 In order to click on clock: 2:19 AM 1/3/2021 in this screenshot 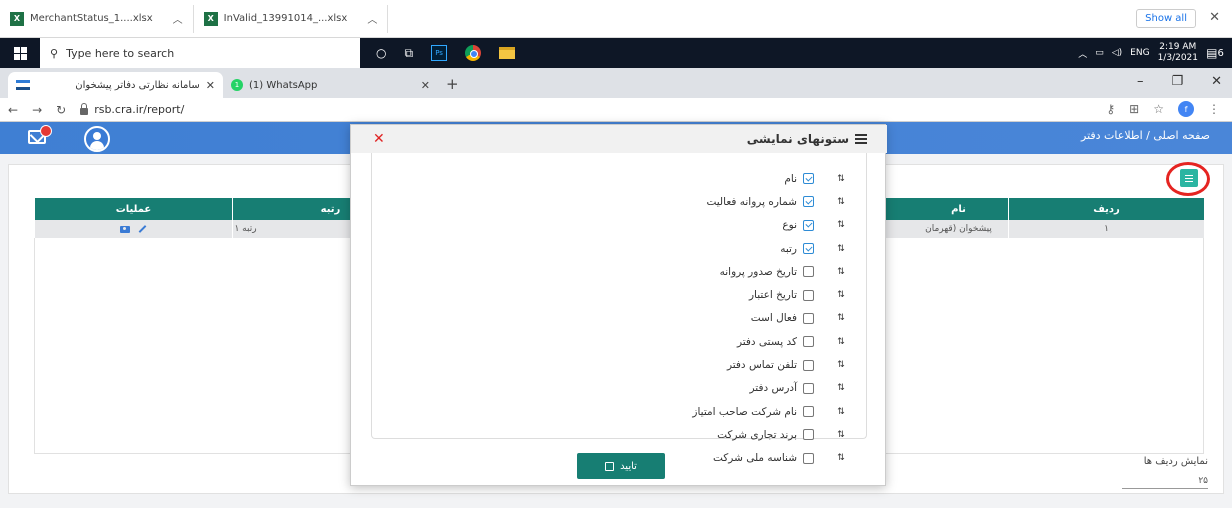, I will do `click(1178, 53)`.